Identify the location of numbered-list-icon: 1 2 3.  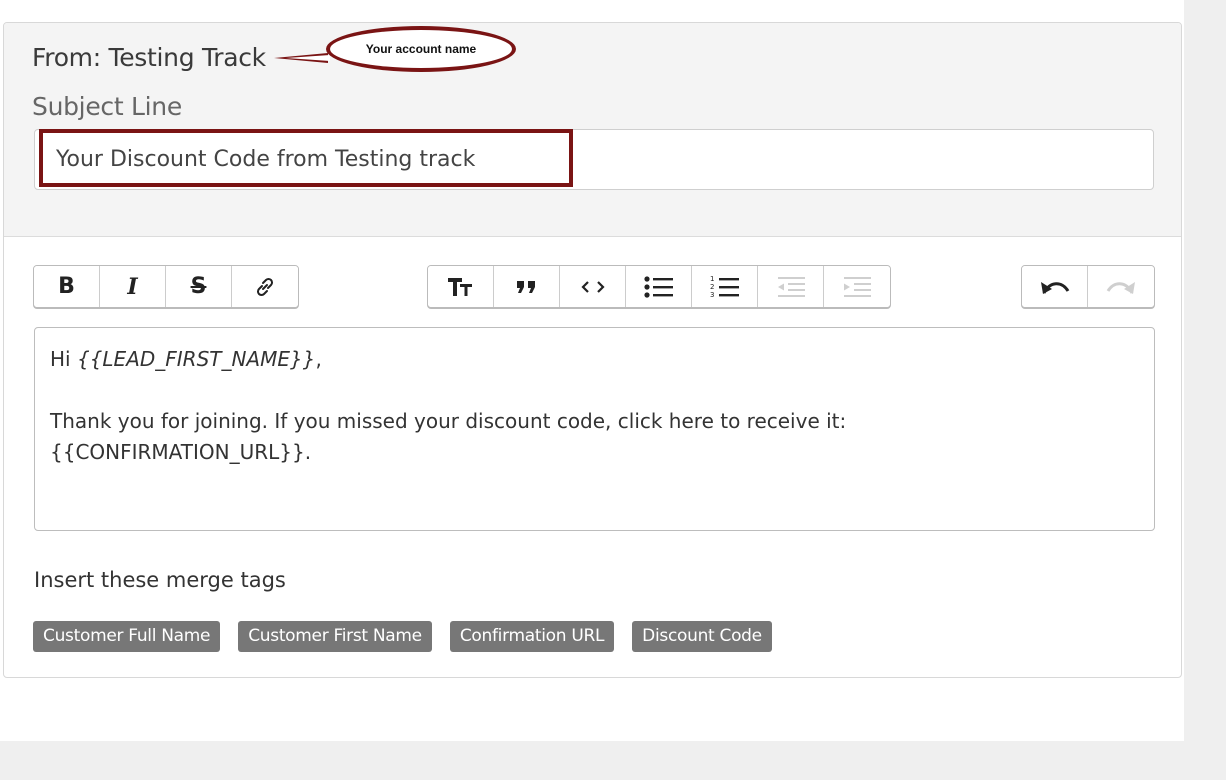
(724, 287).